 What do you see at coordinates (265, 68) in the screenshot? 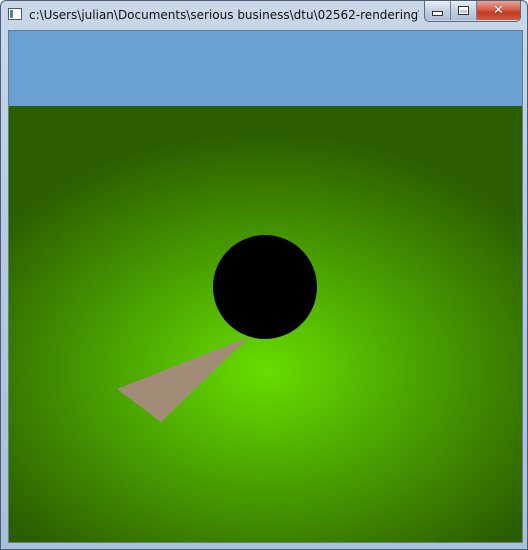
I see `sky` at bounding box center [265, 68].